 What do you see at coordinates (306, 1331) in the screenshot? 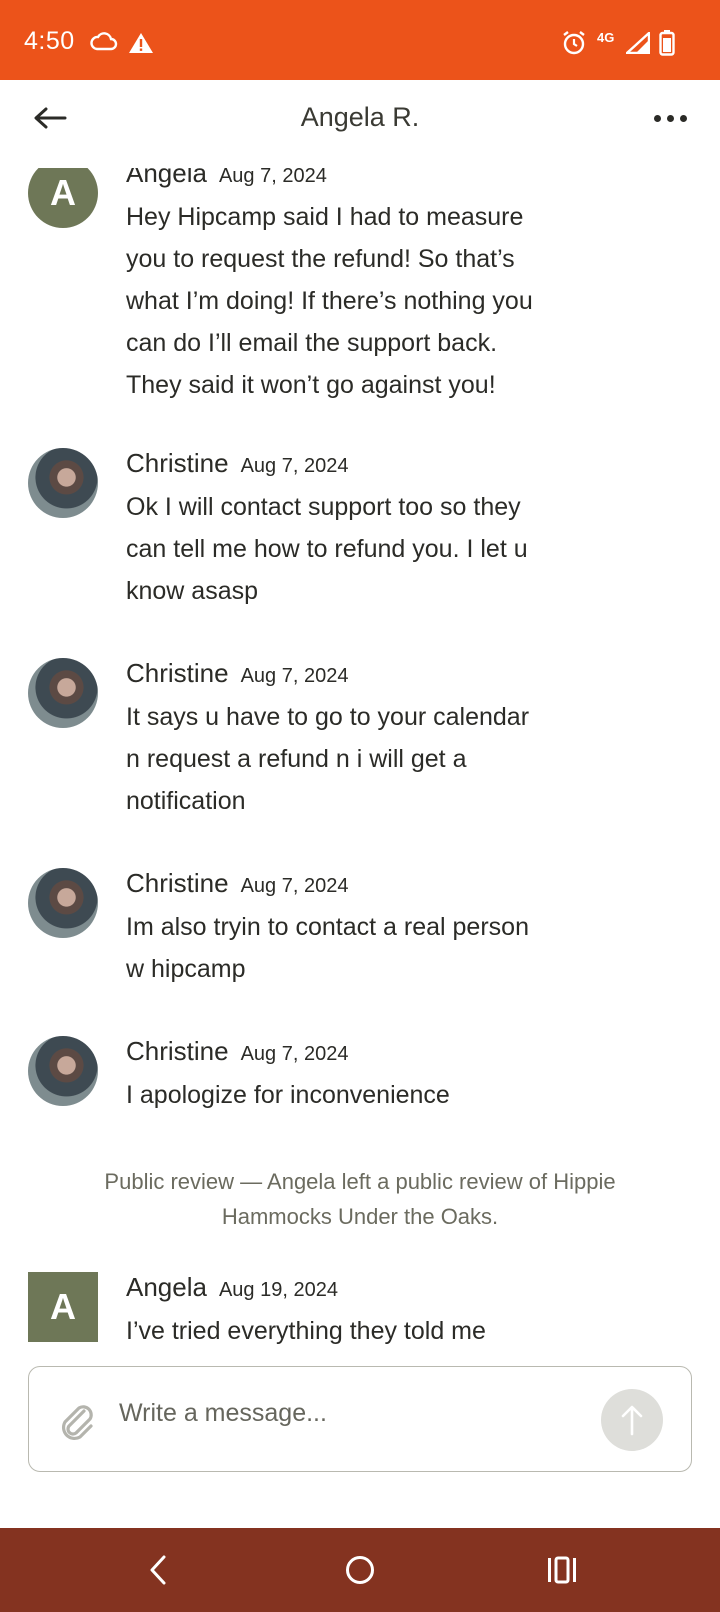
I see `message-line: I’ve tried everything they told me` at bounding box center [306, 1331].